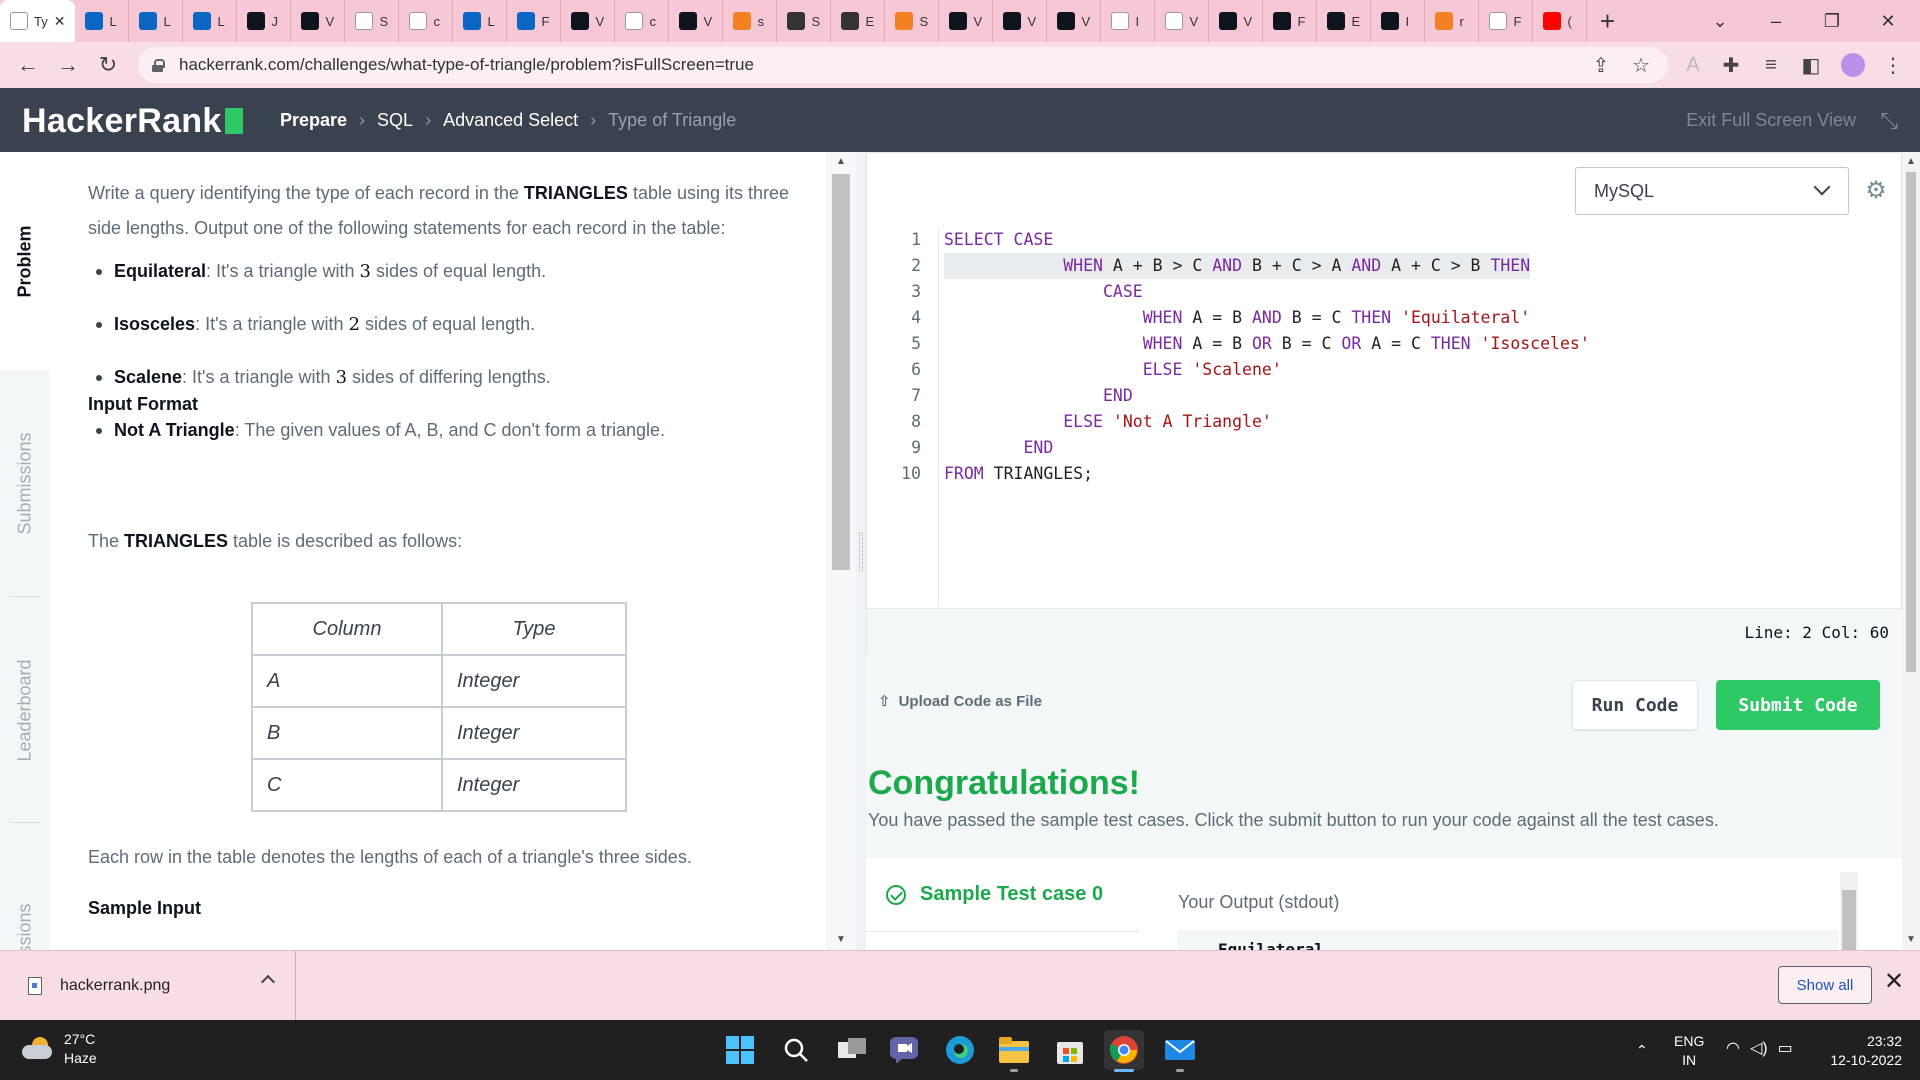  What do you see at coordinates (426, 21) in the screenshot?
I see `browser-tab: c` at bounding box center [426, 21].